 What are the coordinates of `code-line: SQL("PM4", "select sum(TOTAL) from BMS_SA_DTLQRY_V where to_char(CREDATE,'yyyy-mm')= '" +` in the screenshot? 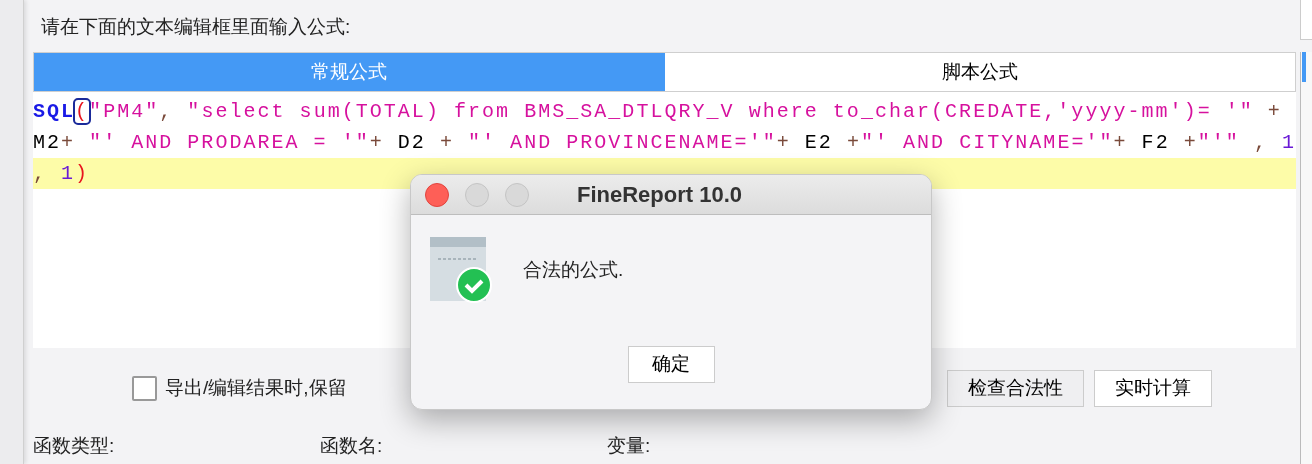 It's located at (657, 112).